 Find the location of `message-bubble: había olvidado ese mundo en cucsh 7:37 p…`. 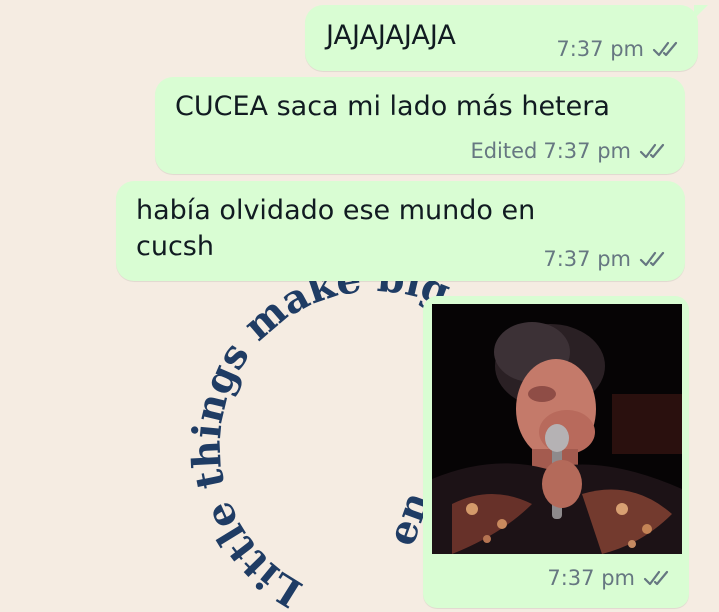

message-bubble: había olvidado ese mundo en cucsh 7:37 p… is located at coordinates (400, 231).